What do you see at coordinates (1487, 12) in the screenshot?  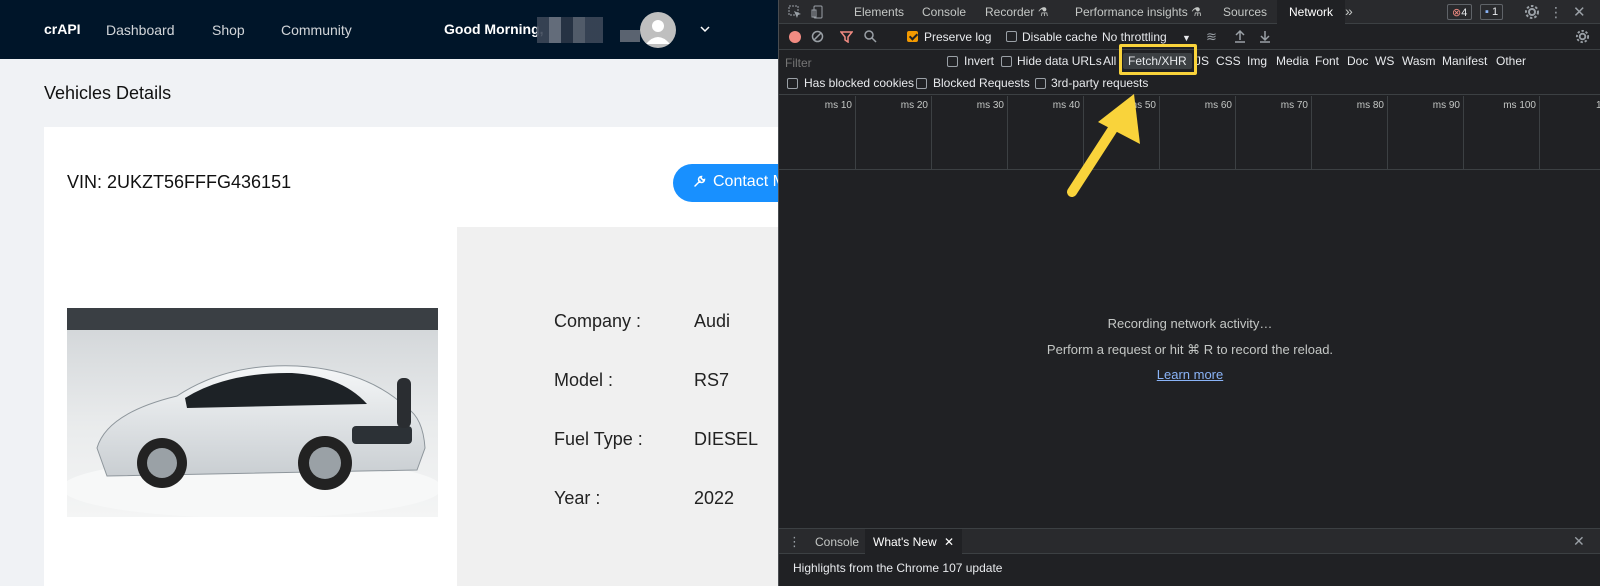 I see `message-icon: ▪` at bounding box center [1487, 12].